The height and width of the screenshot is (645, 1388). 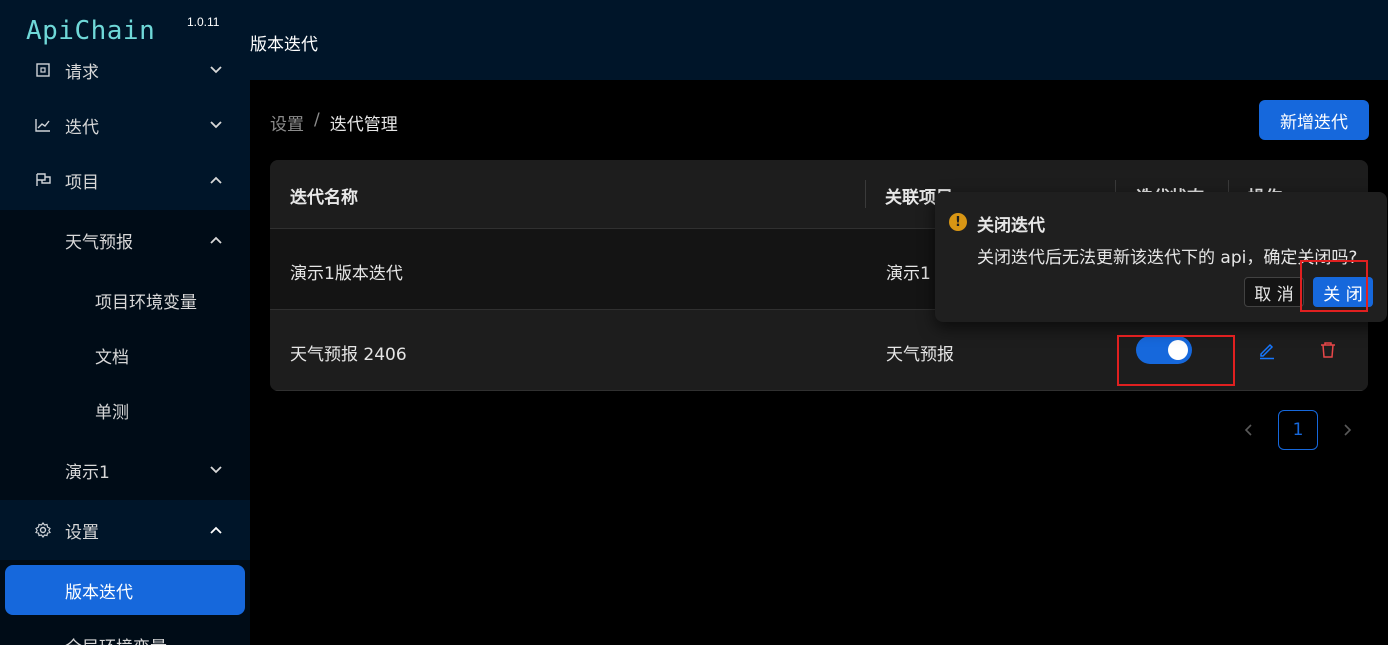 I want to click on sidebar-subitem-unit-test: 单测, so click(x=125, y=410).